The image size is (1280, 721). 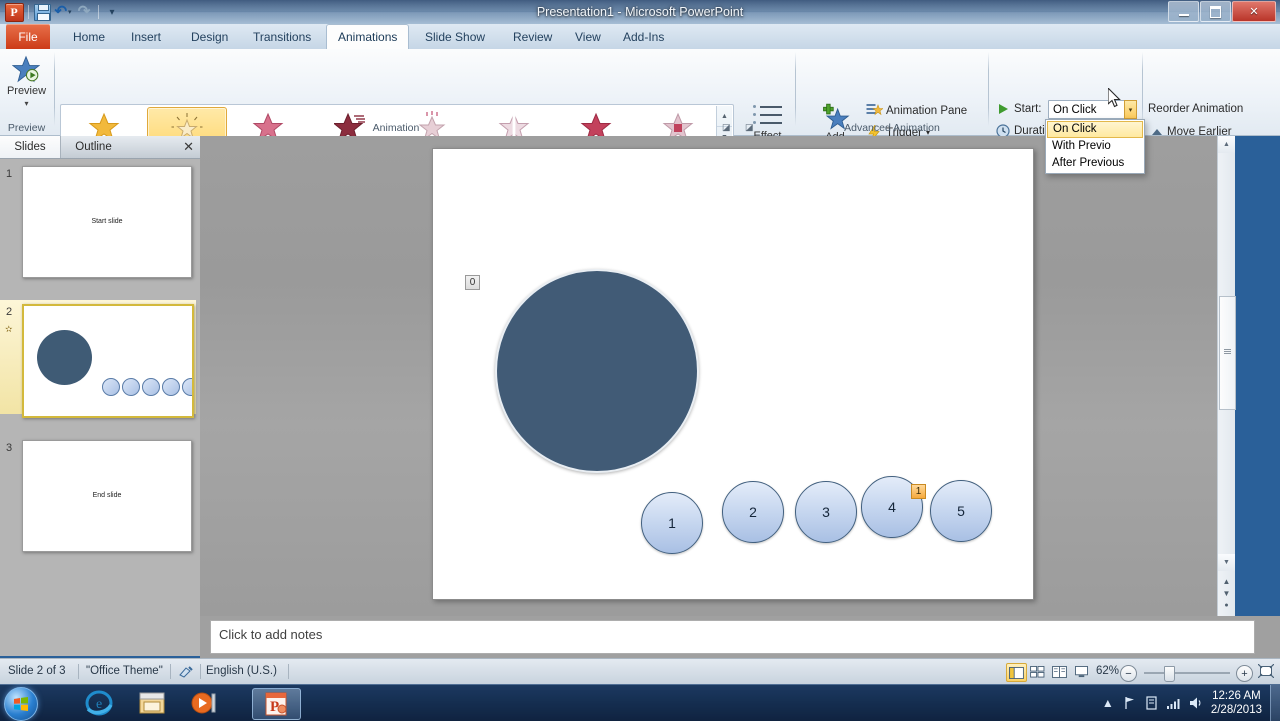 What do you see at coordinates (1130, 703) in the screenshot?
I see `network-flag-icon` at bounding box center [1130, 703].